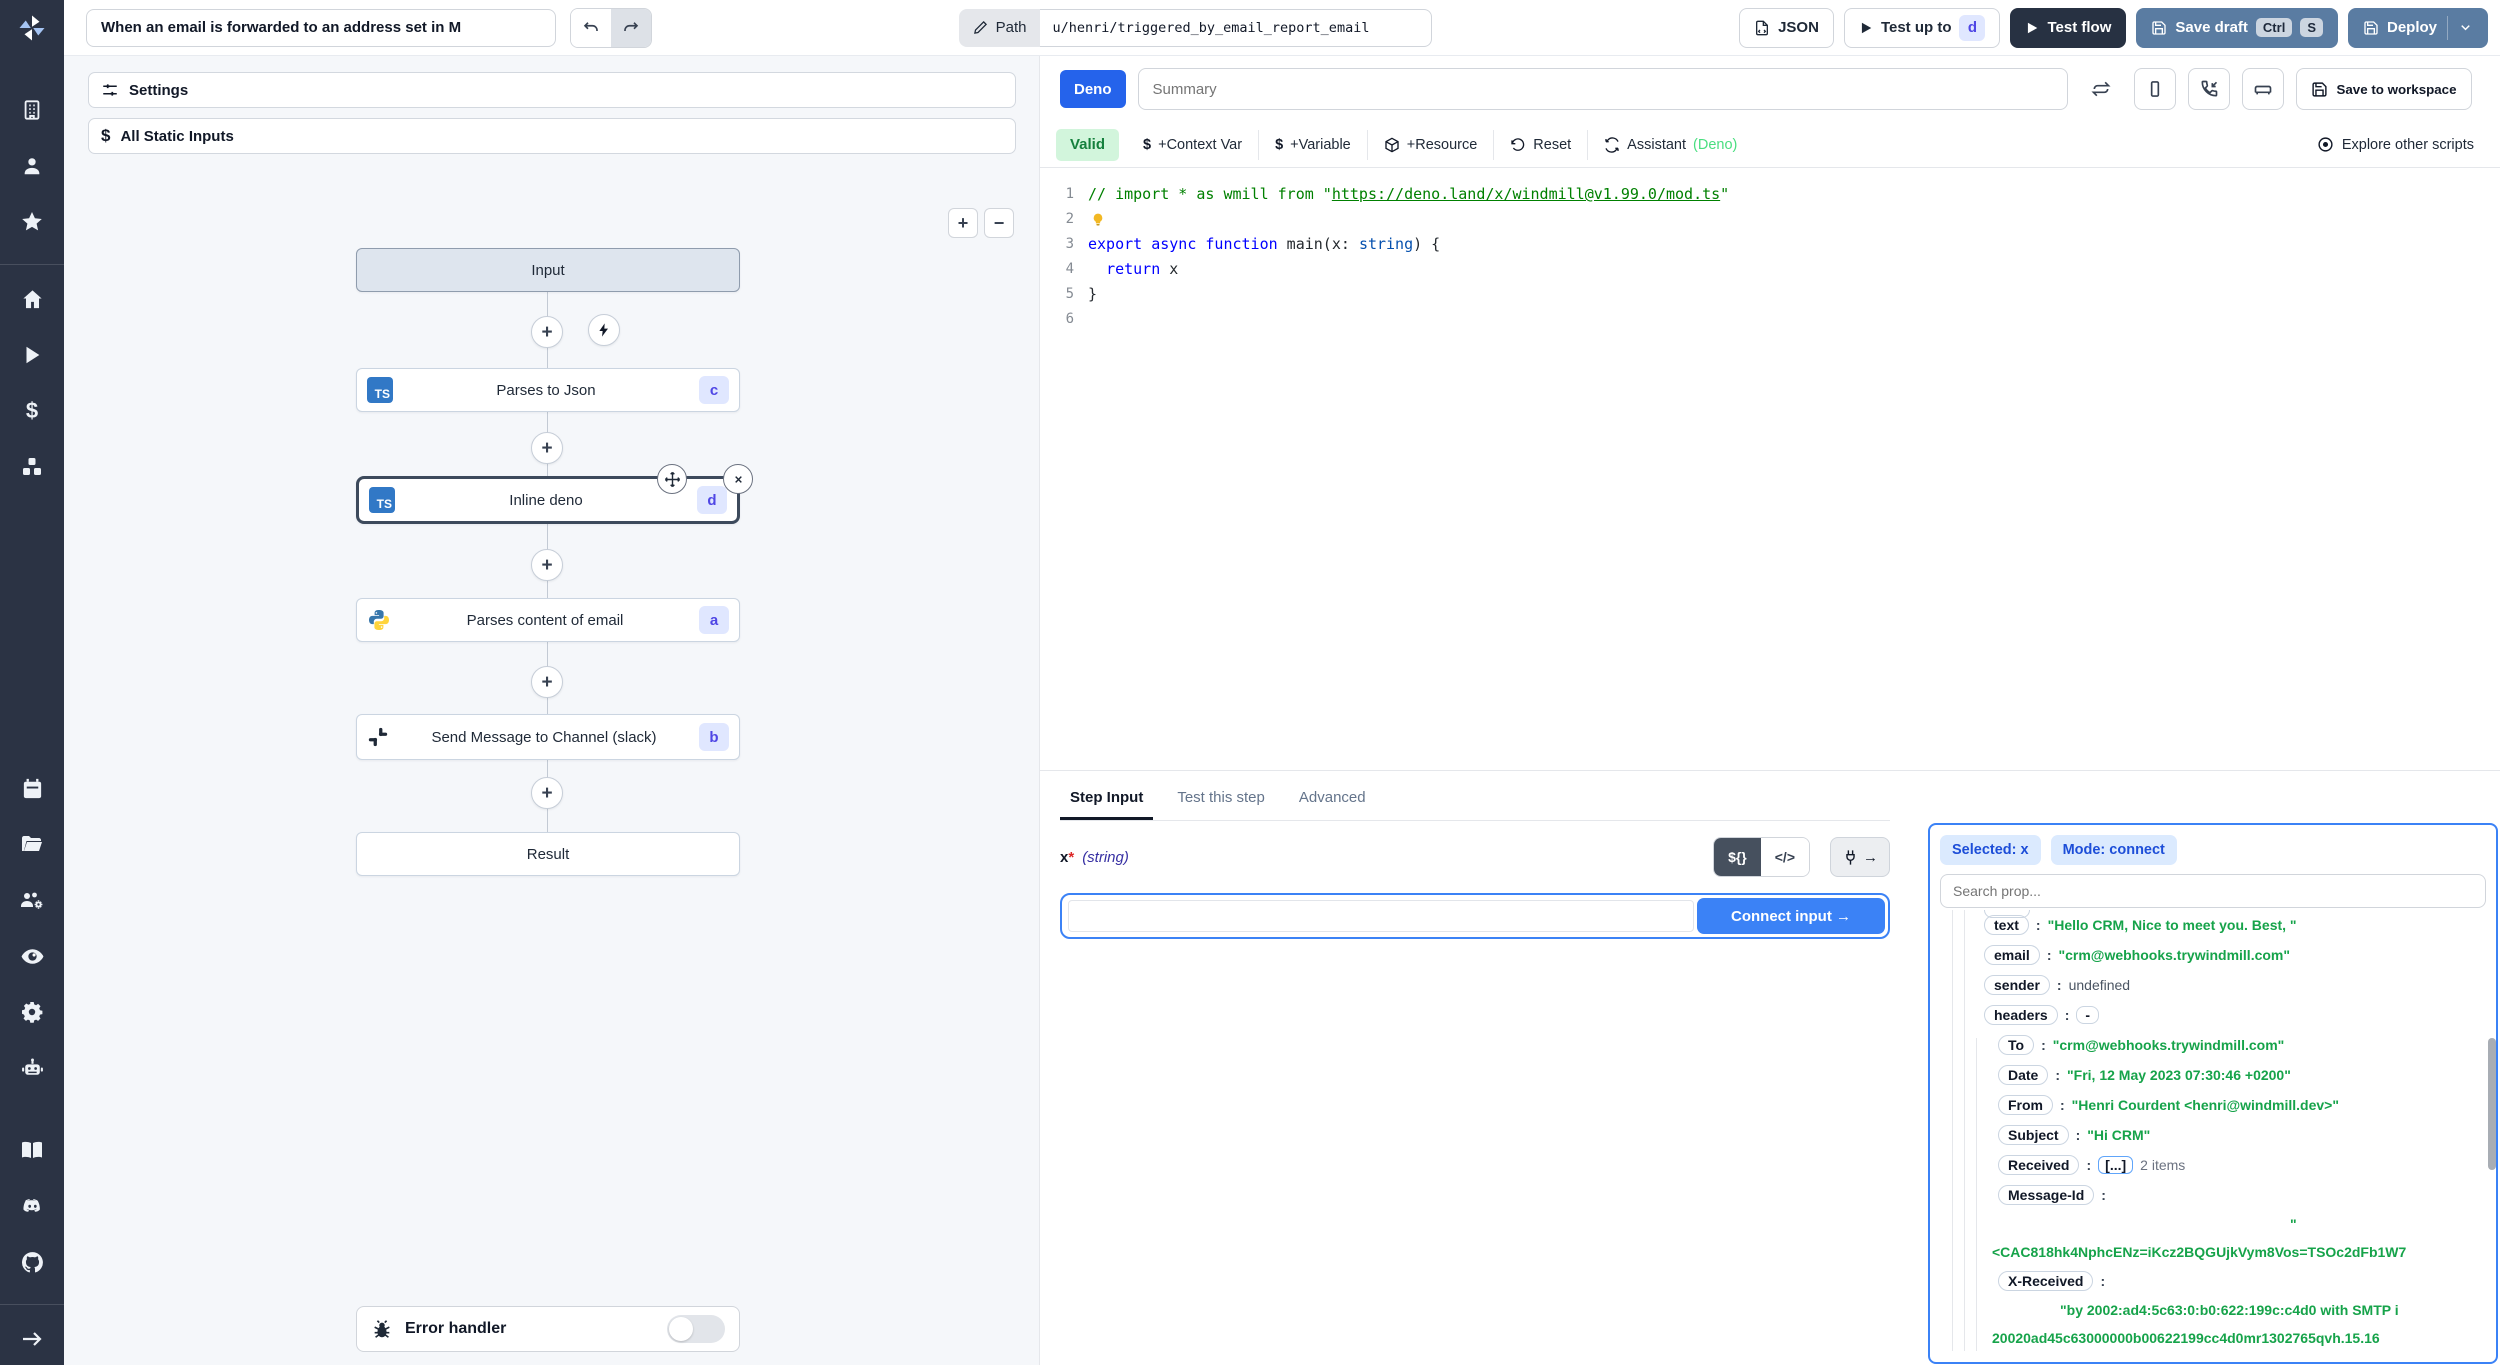 The height and width of the screenshot is (1365, 2500). Describe the element at coordinates (321, 27) in the screenshot. I see `flow-title-input` at that location.